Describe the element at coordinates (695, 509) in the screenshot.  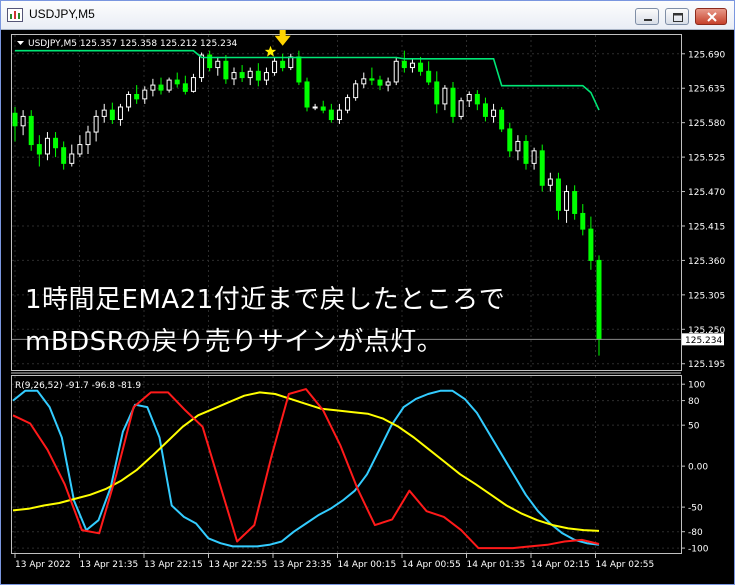
I see `indicator-y-tick-label: -50` at that location.